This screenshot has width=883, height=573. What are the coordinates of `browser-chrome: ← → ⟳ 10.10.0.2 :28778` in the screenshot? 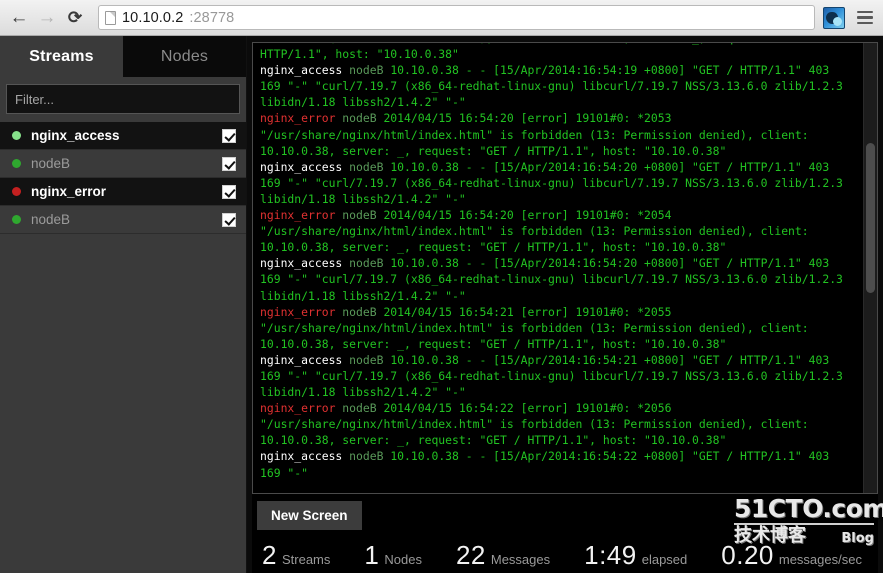 It's located at (441, 18).